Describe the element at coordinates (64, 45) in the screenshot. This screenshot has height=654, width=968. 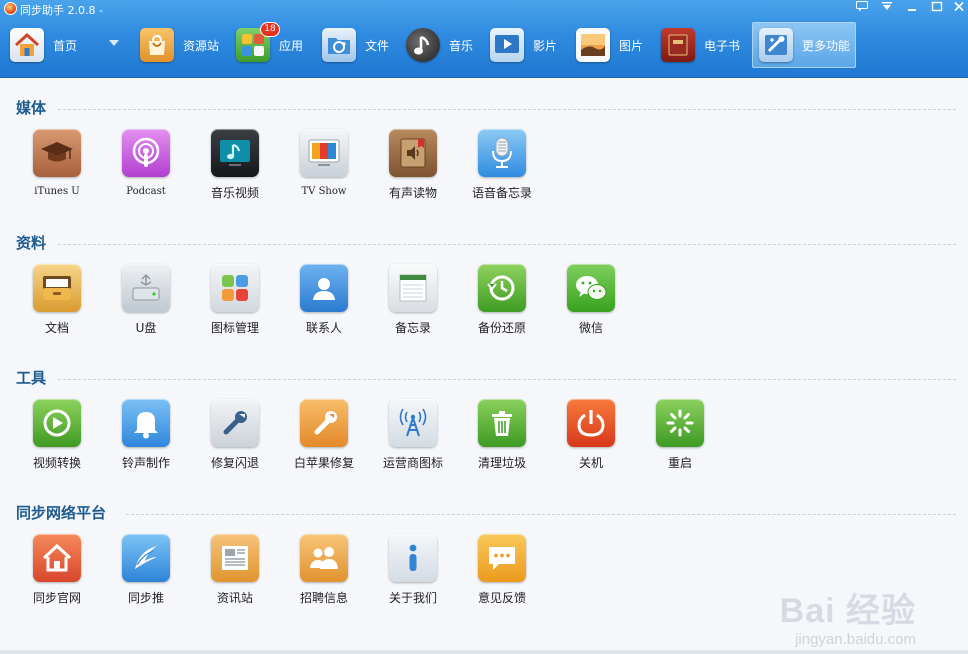
I see `nav-item-home: 首页` at that location.